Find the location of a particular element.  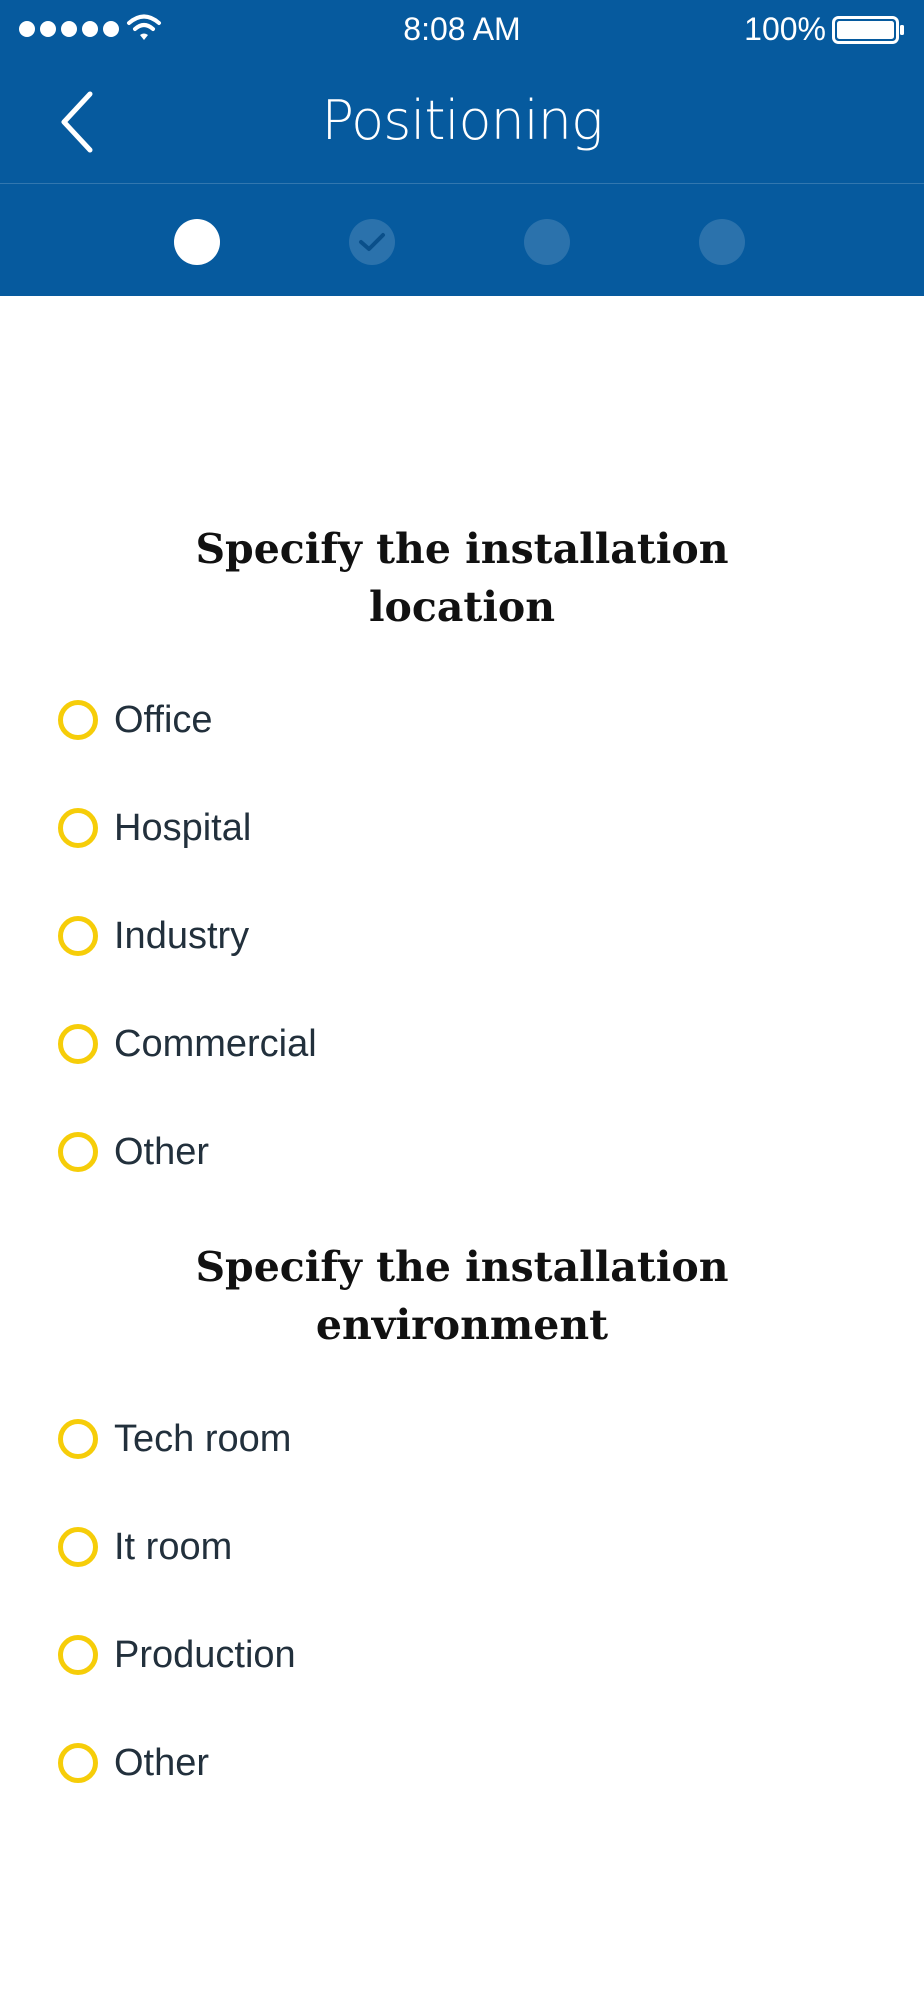

option-label: Office is located at coordinates (163, 719).